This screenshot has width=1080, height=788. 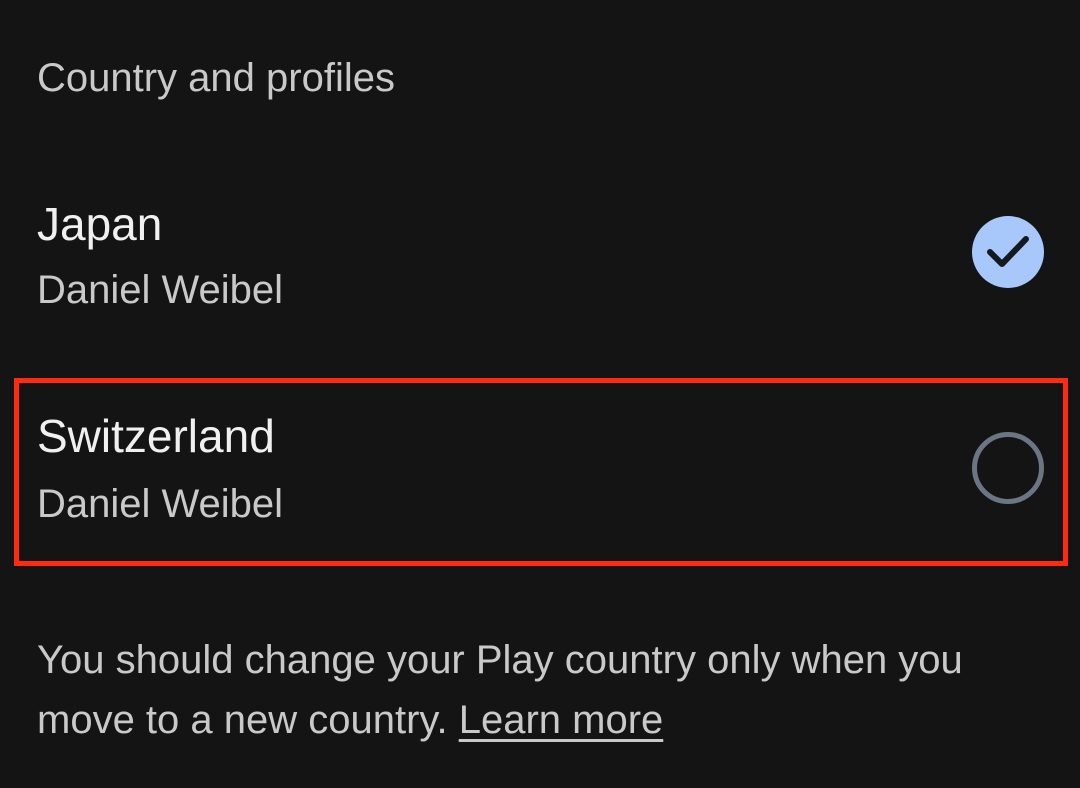 I want to click on check-circle-icon, so click(x=1008, y=252).